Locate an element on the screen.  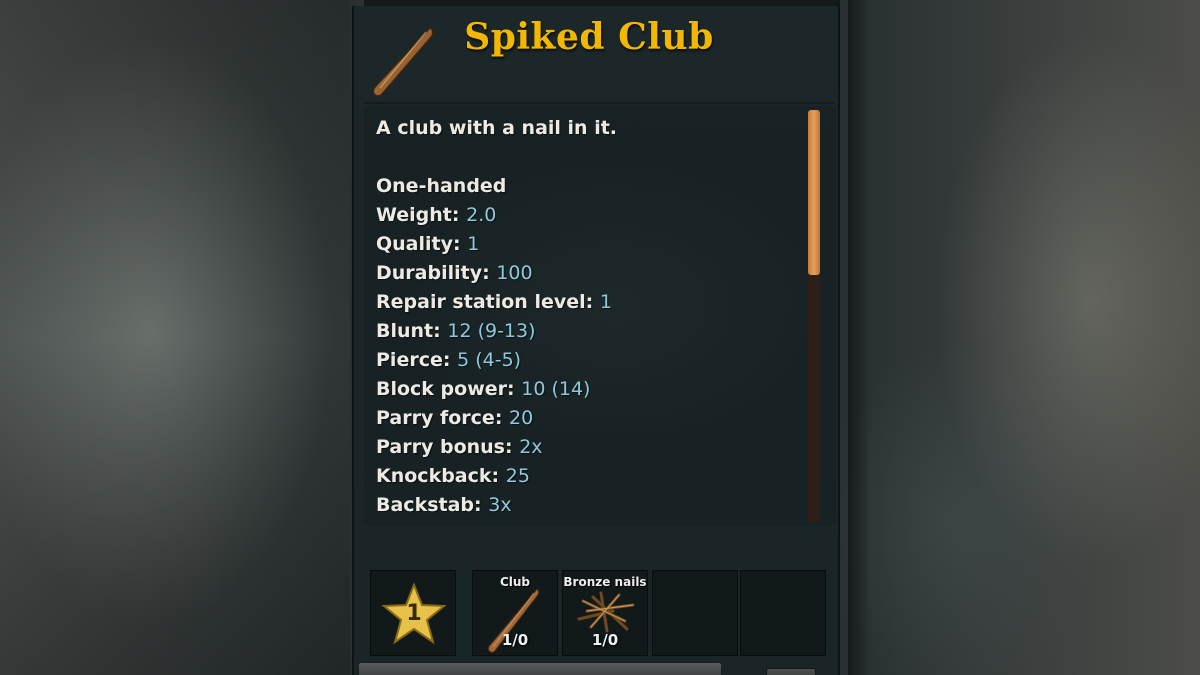
stat-value: 2x is located at coordinates (531, 447).